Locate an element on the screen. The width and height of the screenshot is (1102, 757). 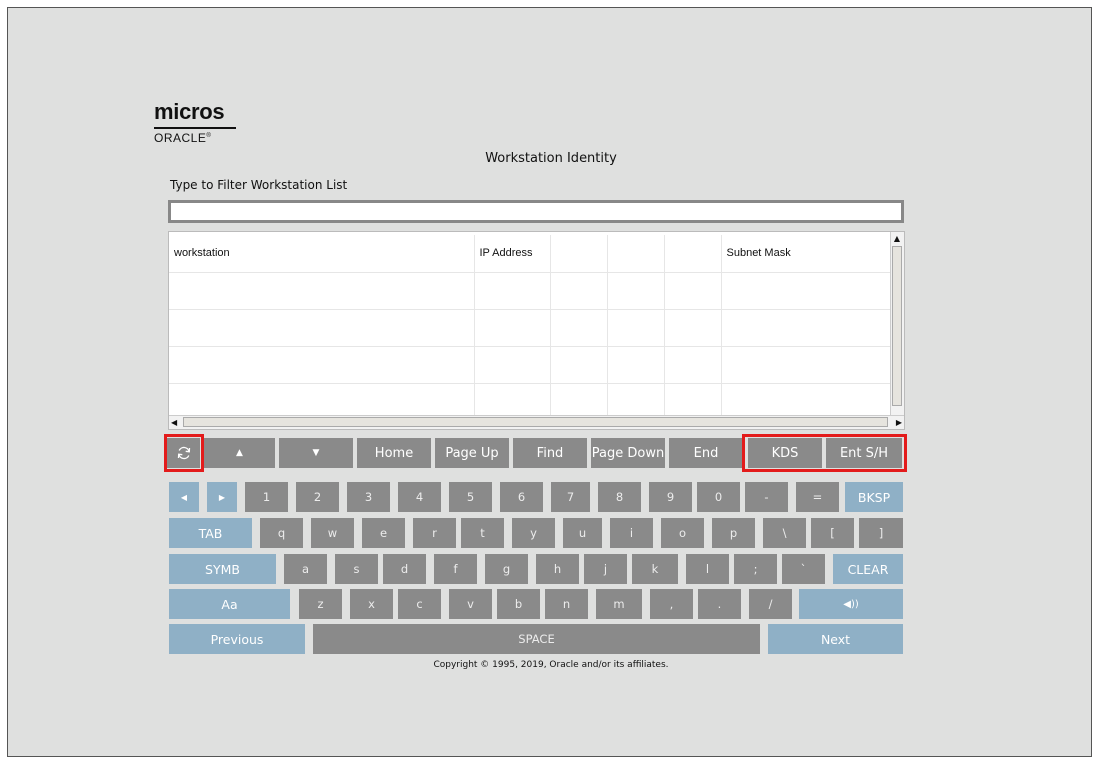
key-2: 2 is located at coordinates (317, 497).